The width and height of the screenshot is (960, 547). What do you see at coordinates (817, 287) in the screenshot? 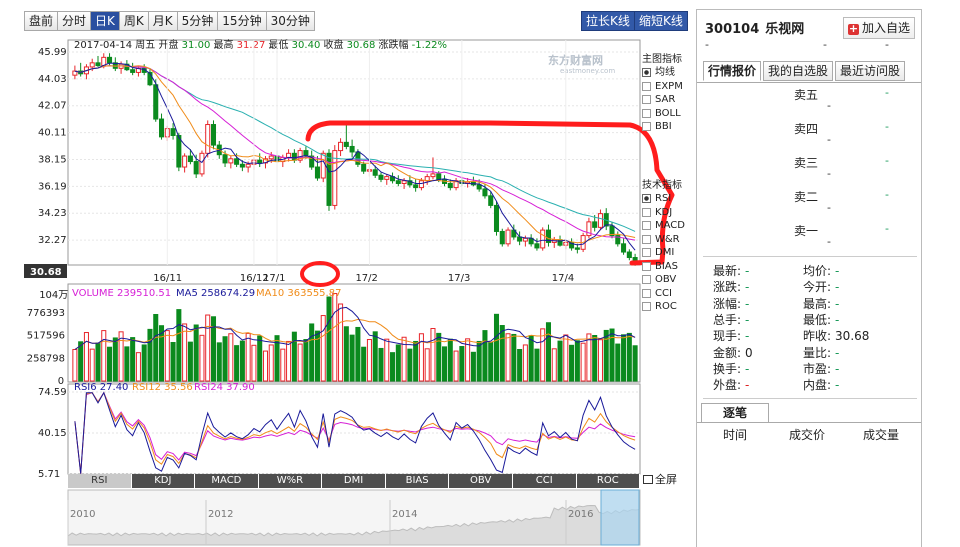
I see `stat-label: 今开:` at bounding box center [817, 287].